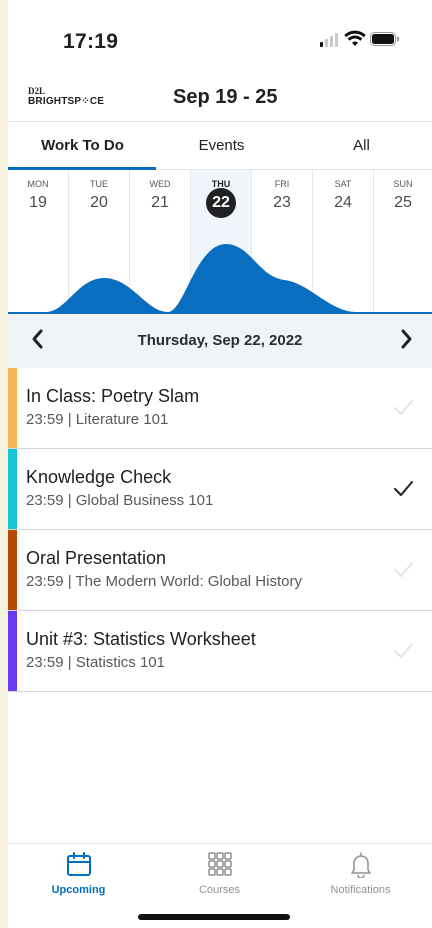 Image resolution: width=432 pixels, height=928 pixels. I want to click on day-number: 25, so click(403, 202).